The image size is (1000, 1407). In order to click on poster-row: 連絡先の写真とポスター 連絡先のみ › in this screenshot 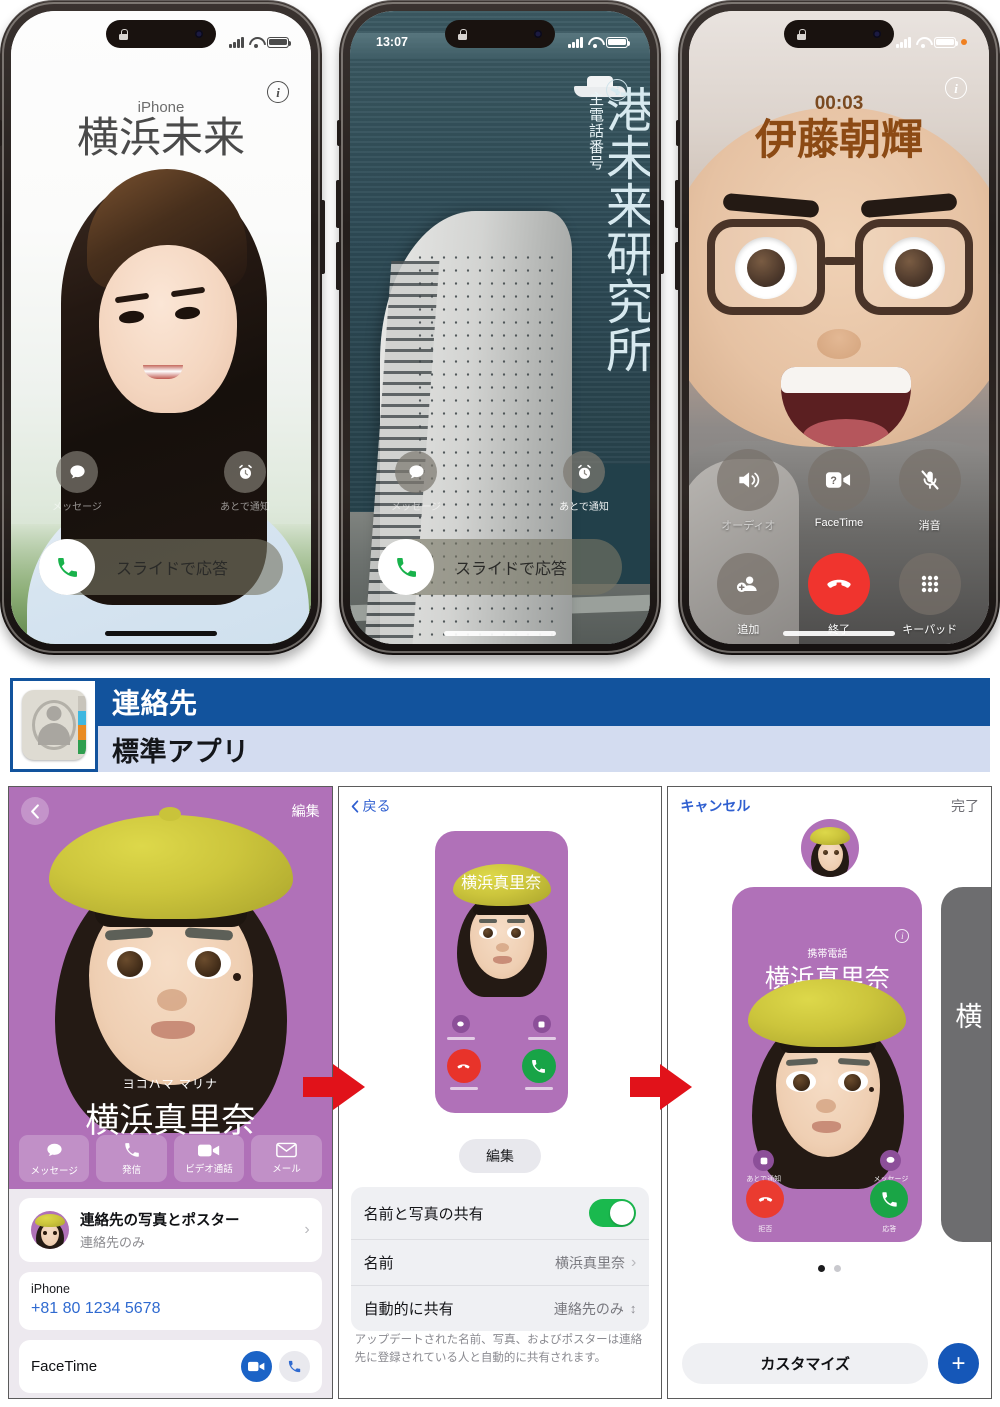, I will do `click(170, 1230)`.